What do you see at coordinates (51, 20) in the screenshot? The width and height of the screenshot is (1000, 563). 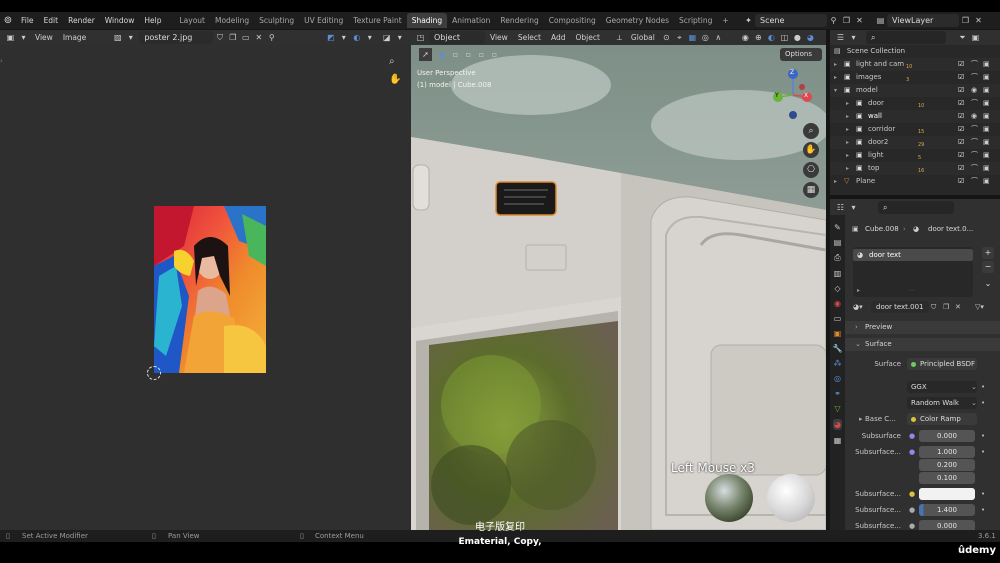 I see `menu-edit: Edit` at bounding box center [51, 20].